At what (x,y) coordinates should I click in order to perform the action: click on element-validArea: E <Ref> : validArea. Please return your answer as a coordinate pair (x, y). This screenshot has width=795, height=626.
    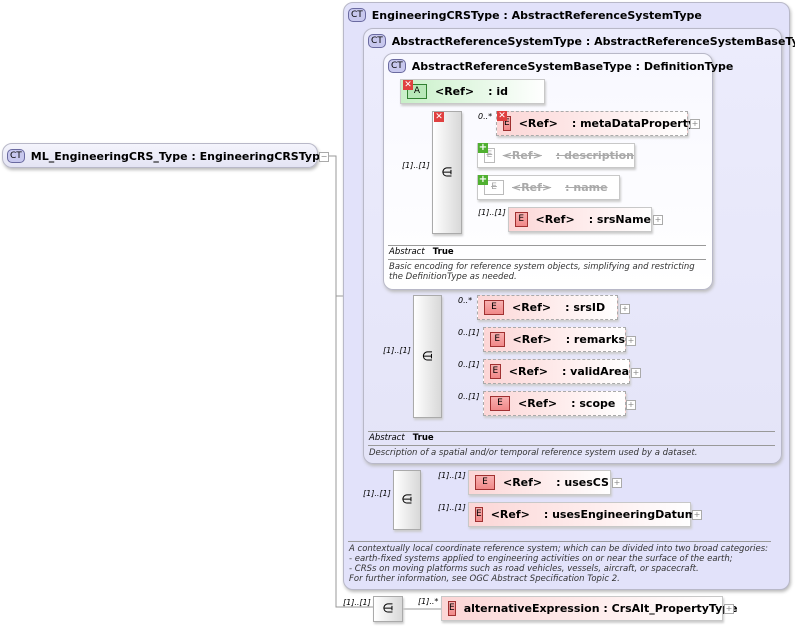
    Looking at the image, I should click on (556, 371).